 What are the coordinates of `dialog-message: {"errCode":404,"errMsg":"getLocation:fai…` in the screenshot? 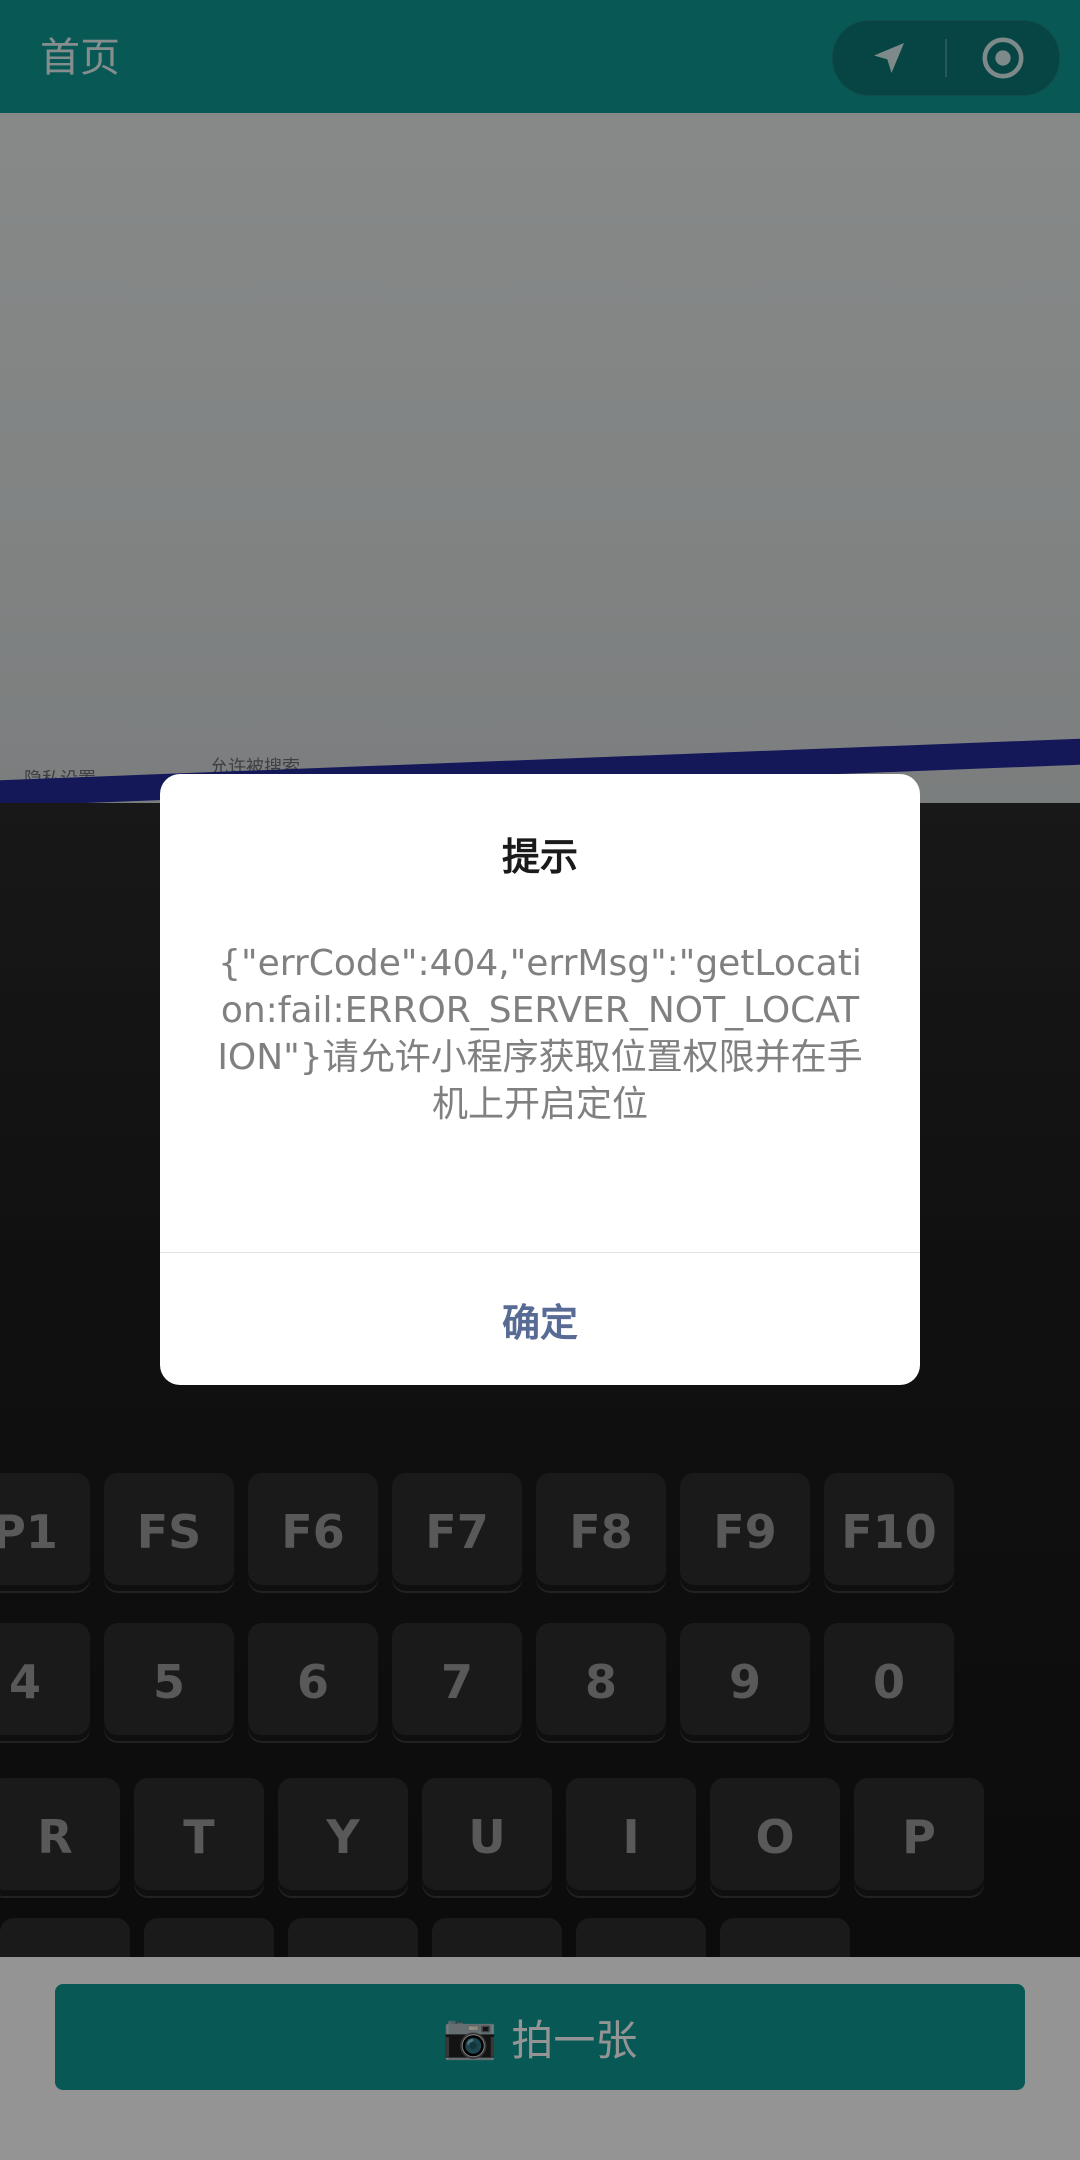 It's located at (540, 1034).